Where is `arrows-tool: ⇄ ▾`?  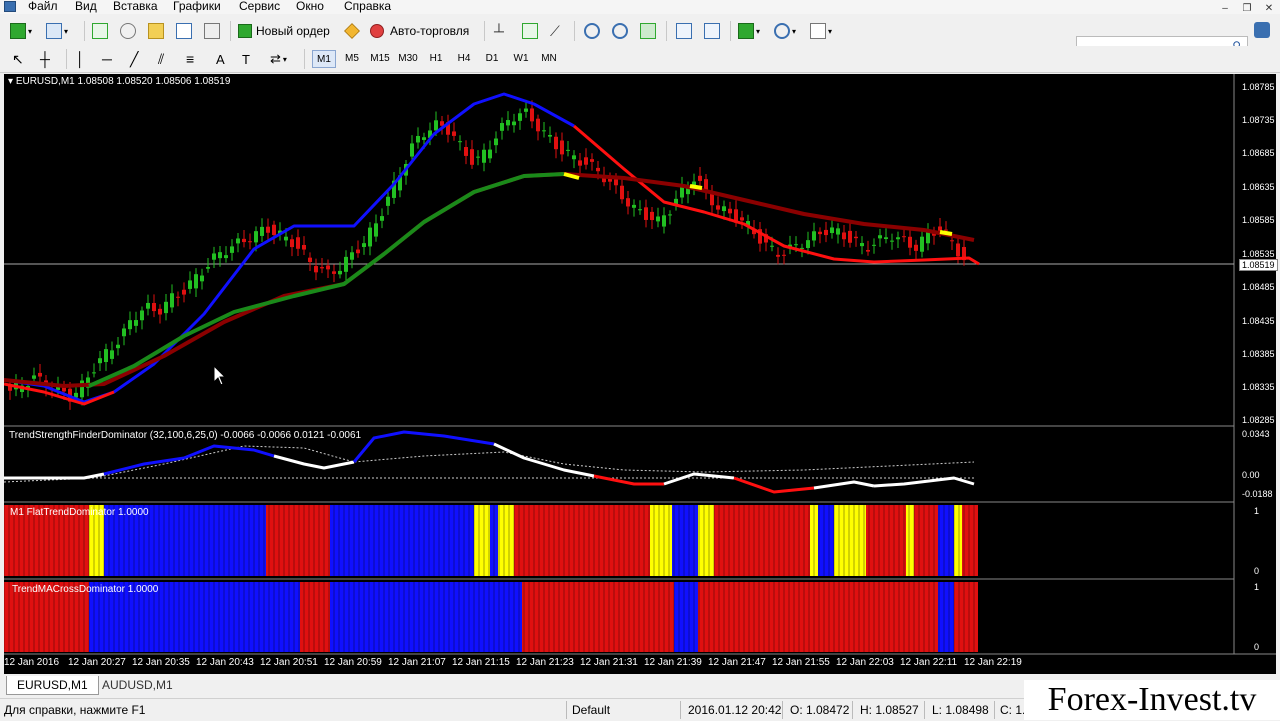 arrows-tool: ⇄ ▾ is located at coordinates (278, 59).